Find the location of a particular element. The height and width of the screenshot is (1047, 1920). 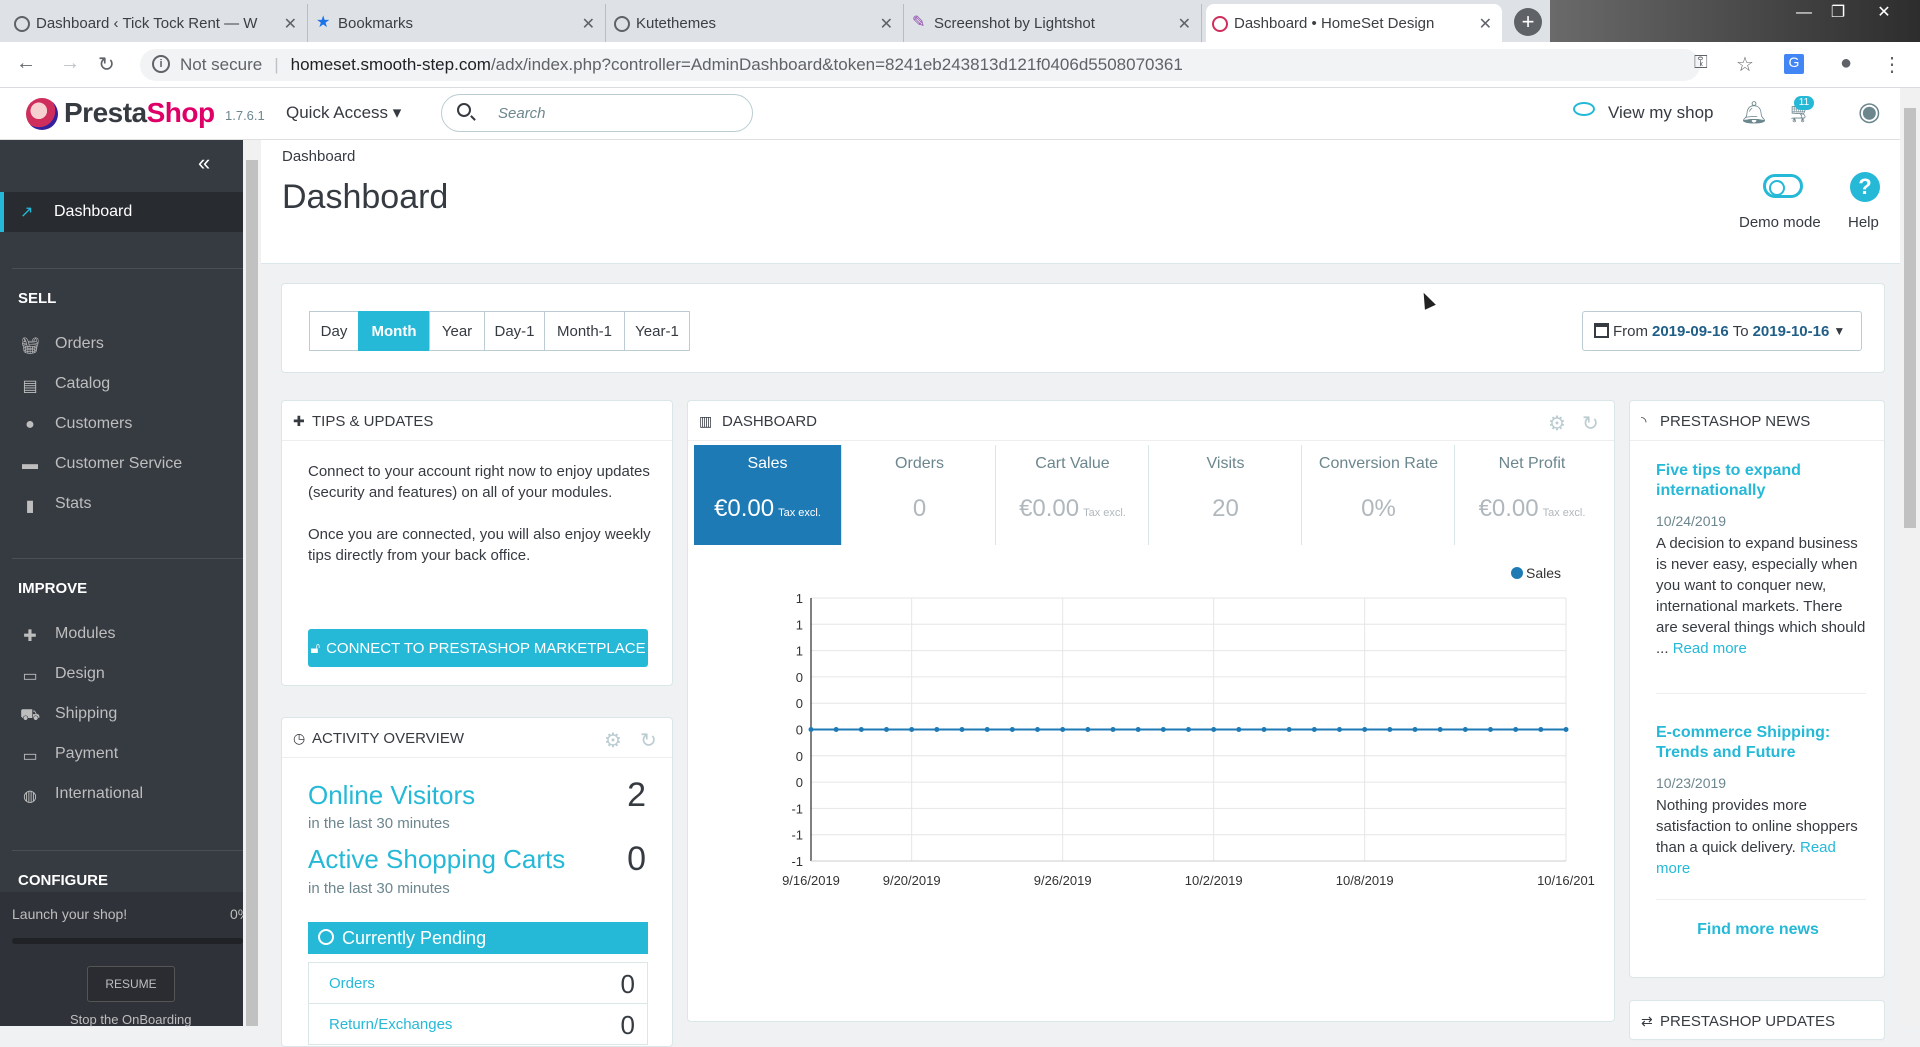

search-input: Search is located at coordinates (597, 113).